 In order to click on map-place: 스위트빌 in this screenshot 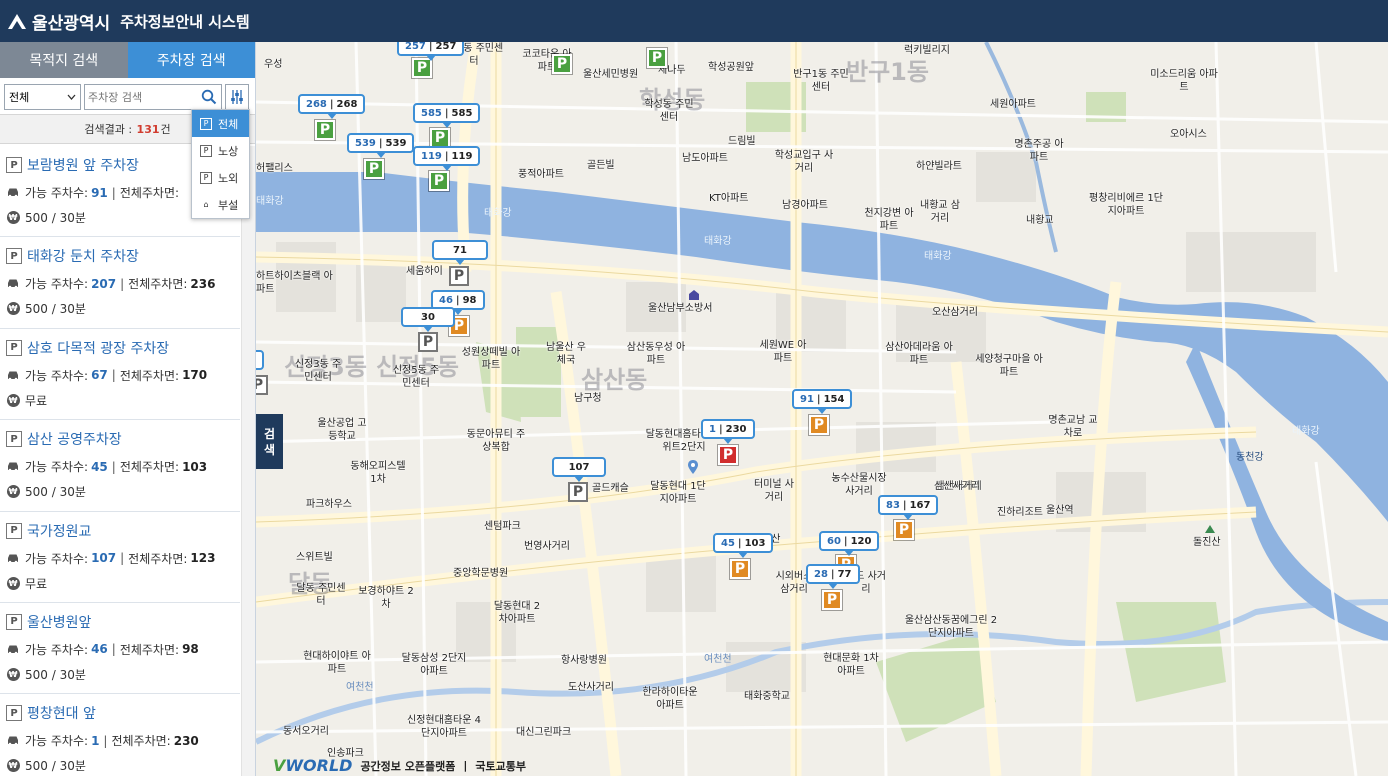, I will do `click(314, 557)`.